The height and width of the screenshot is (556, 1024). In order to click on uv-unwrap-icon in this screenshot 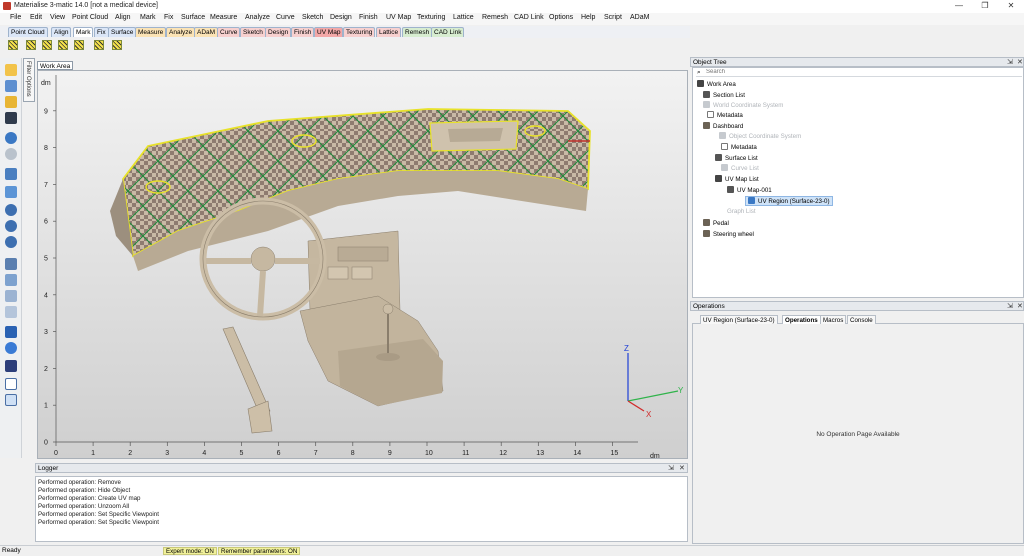, I will do `click(63, 45)`.